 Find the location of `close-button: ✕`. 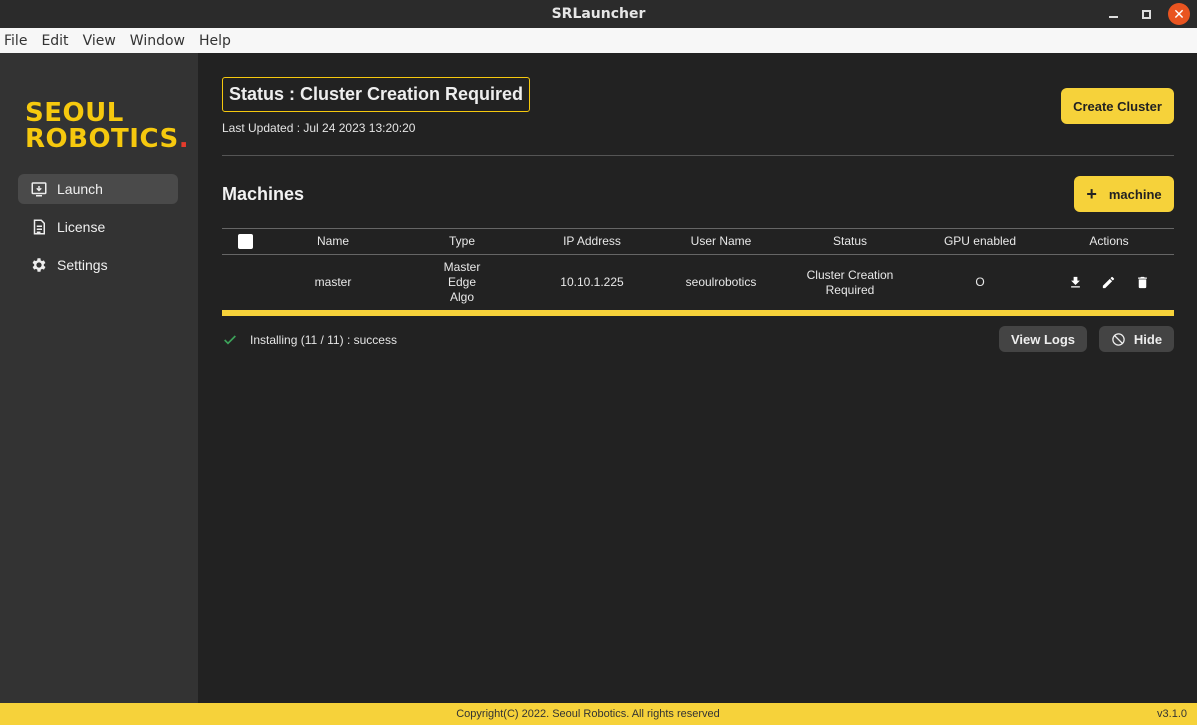

close-button: ✕ is located at coordinates (1179, 14).